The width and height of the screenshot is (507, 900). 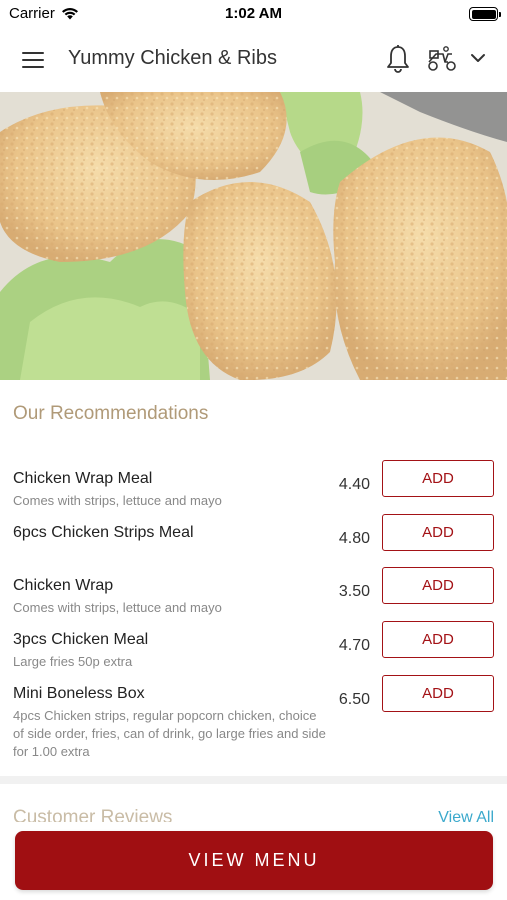 I want to click on menu-item-price: 4.80, so click(x=354, y=538).